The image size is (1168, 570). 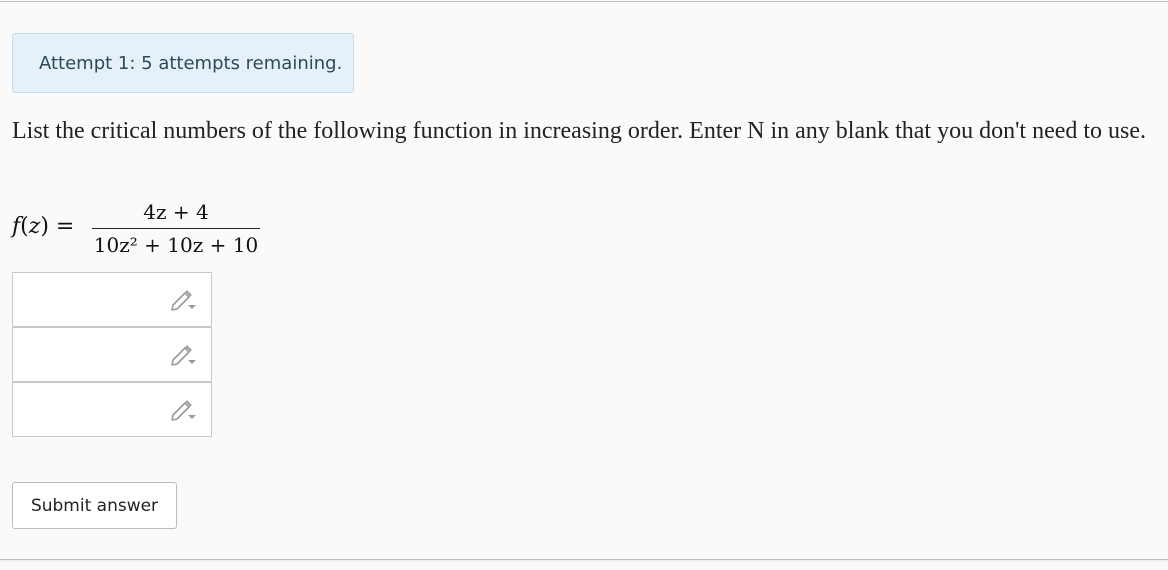 I want to click on submit-answer-label: Submit answer, so click(x=94, y=505).